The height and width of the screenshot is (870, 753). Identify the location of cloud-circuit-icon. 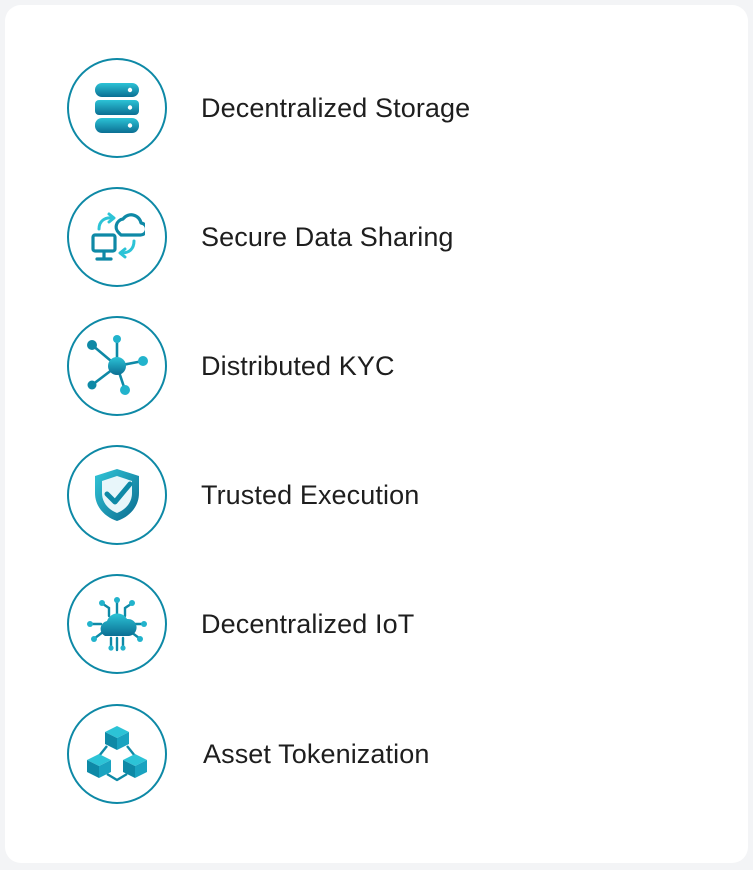
(117, 624).